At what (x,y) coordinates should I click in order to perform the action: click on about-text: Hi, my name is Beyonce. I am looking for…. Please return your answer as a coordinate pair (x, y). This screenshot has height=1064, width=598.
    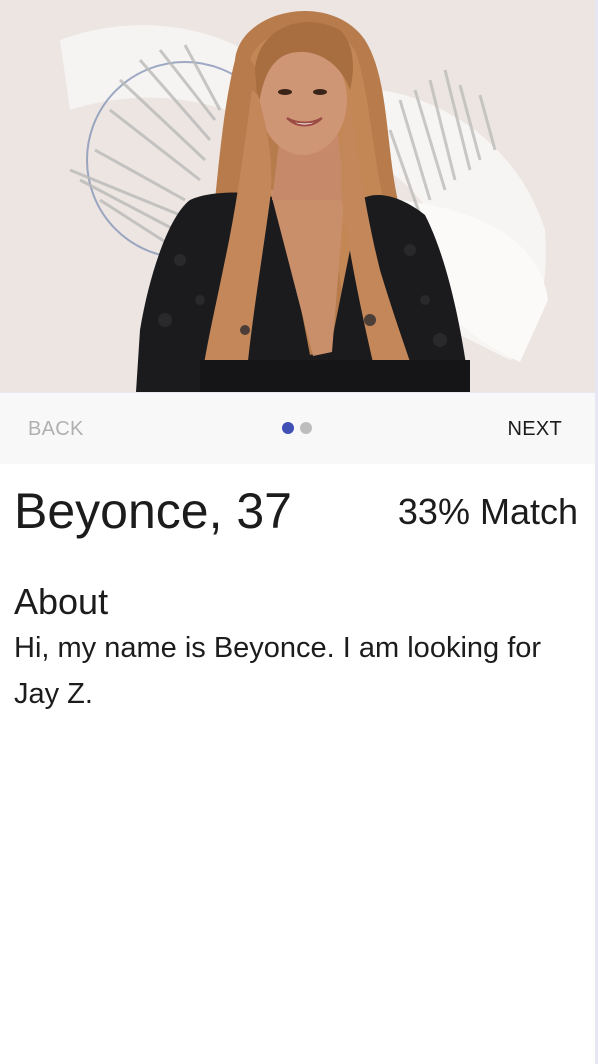
    Looking at the image, I should click on (278, 671).